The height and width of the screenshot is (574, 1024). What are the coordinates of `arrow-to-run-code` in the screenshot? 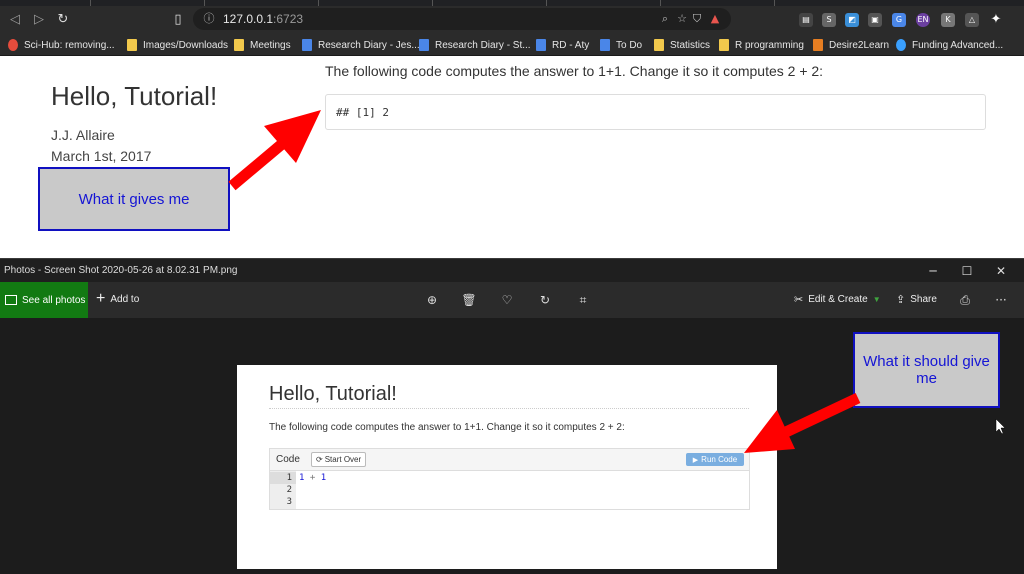 It's located at (802, 423).